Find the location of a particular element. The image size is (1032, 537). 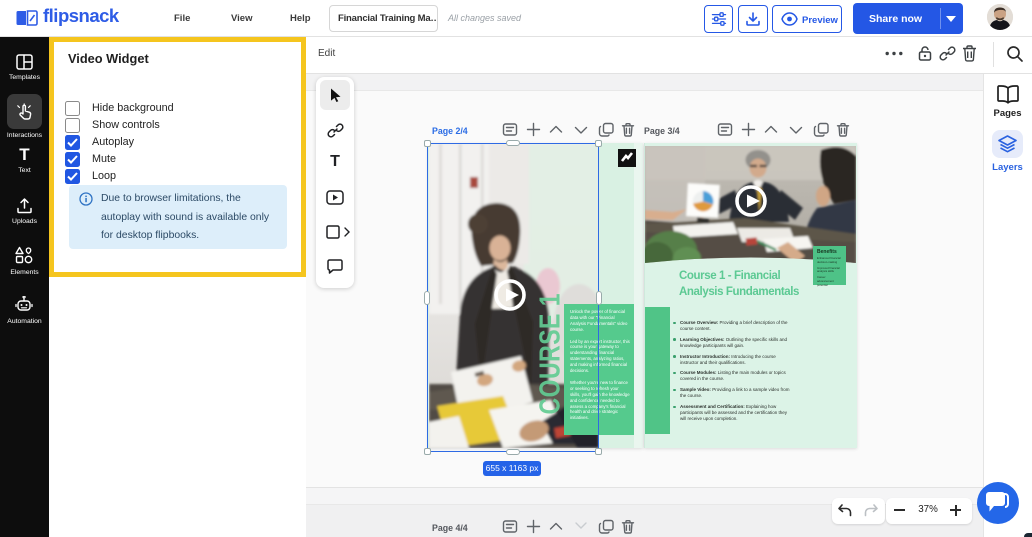

svg-text: Page 3/4 is located at coordinates (662, 131).